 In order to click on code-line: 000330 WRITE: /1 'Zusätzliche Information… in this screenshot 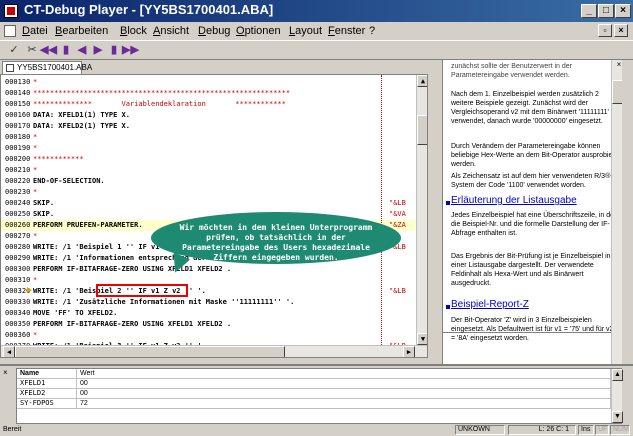, I will do `click(214, 302)`.